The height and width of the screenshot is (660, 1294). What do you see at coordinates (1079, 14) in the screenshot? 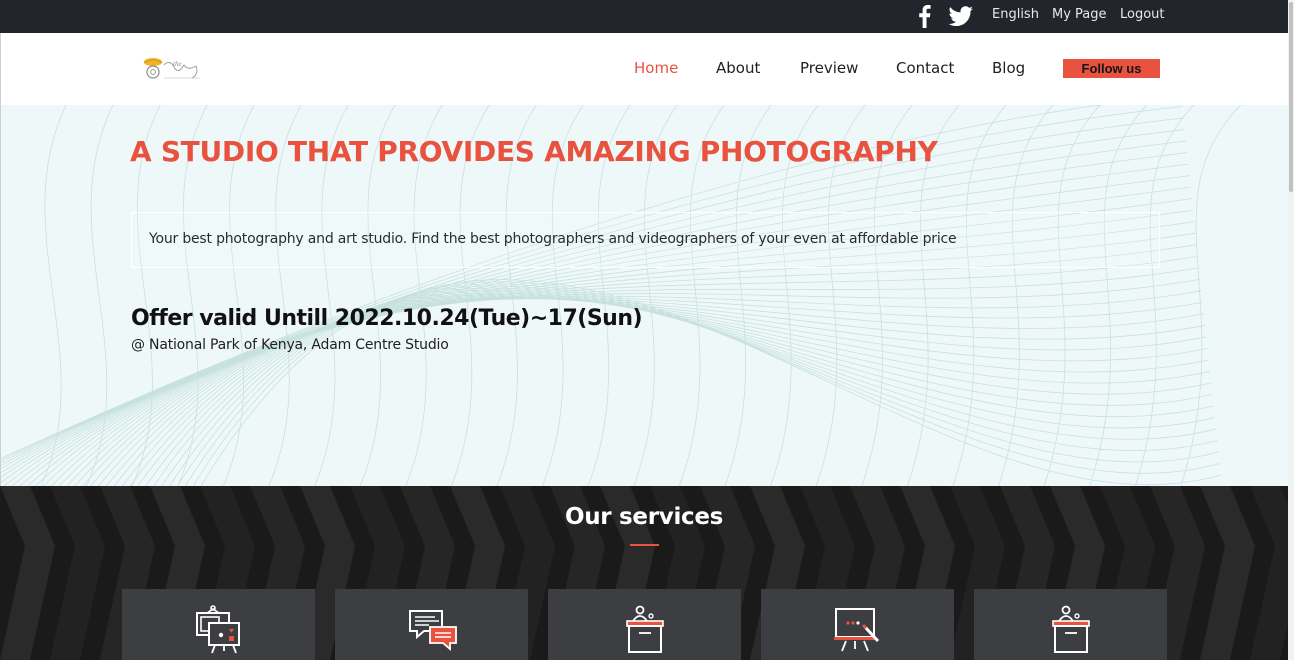
I see `my-page-link: My Page` at bounding box center [1079, 14].